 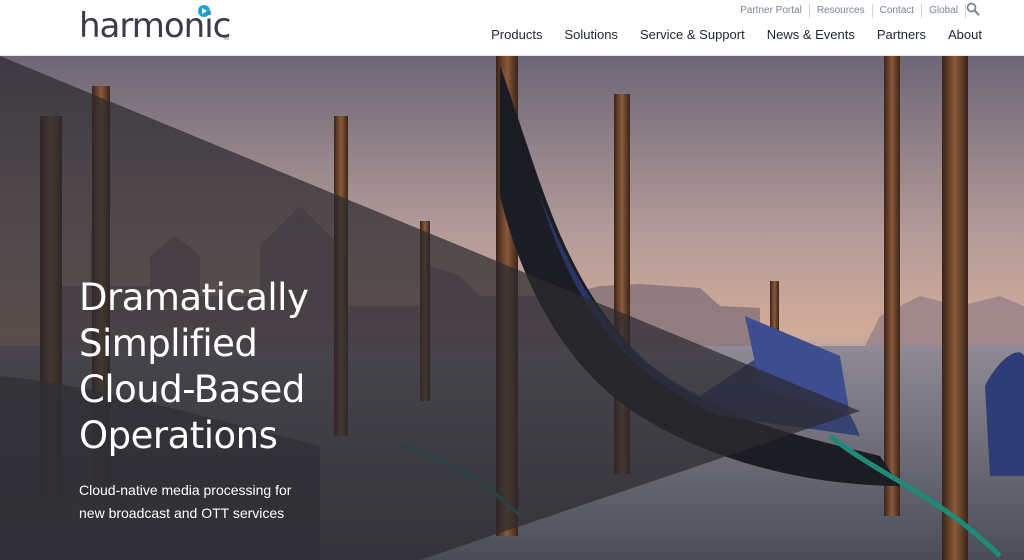 I want to click on nav-about: About, so click(x=965, y=34).